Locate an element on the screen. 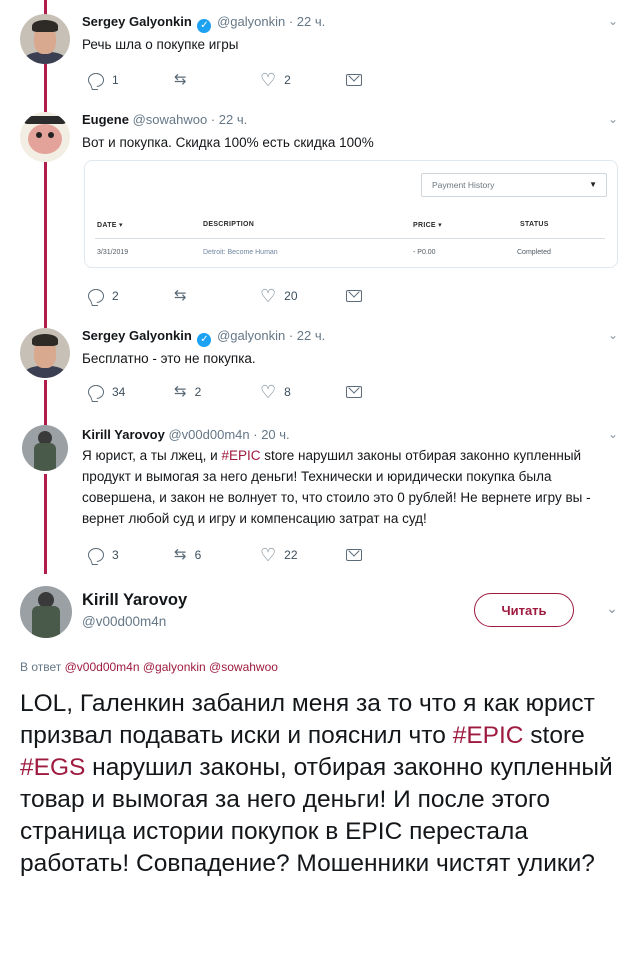  like-count: 20 is located at coordinates (291, 296).